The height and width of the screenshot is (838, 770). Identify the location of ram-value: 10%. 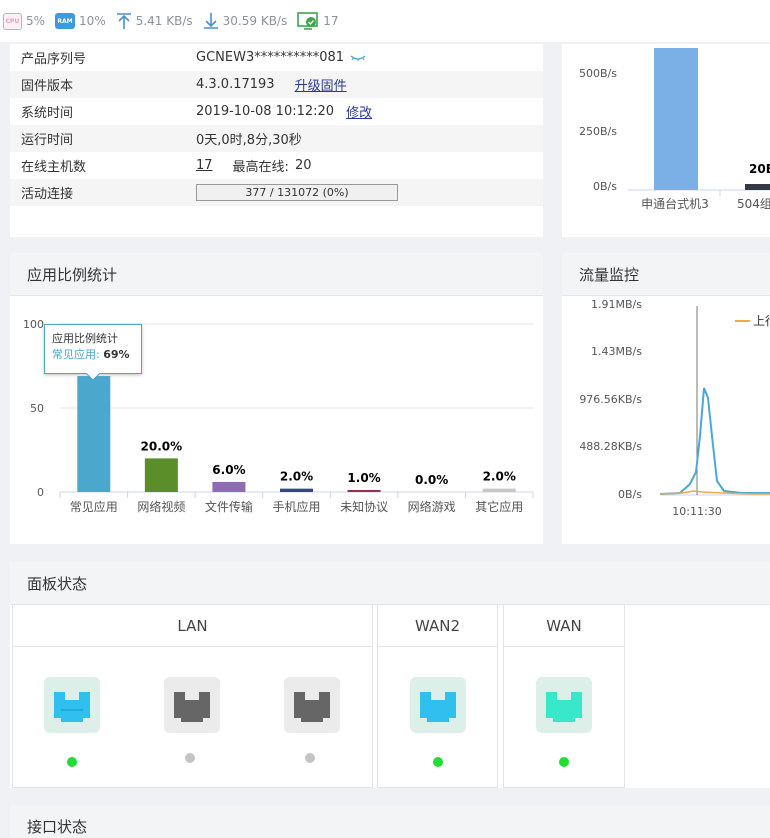
(92, 21).